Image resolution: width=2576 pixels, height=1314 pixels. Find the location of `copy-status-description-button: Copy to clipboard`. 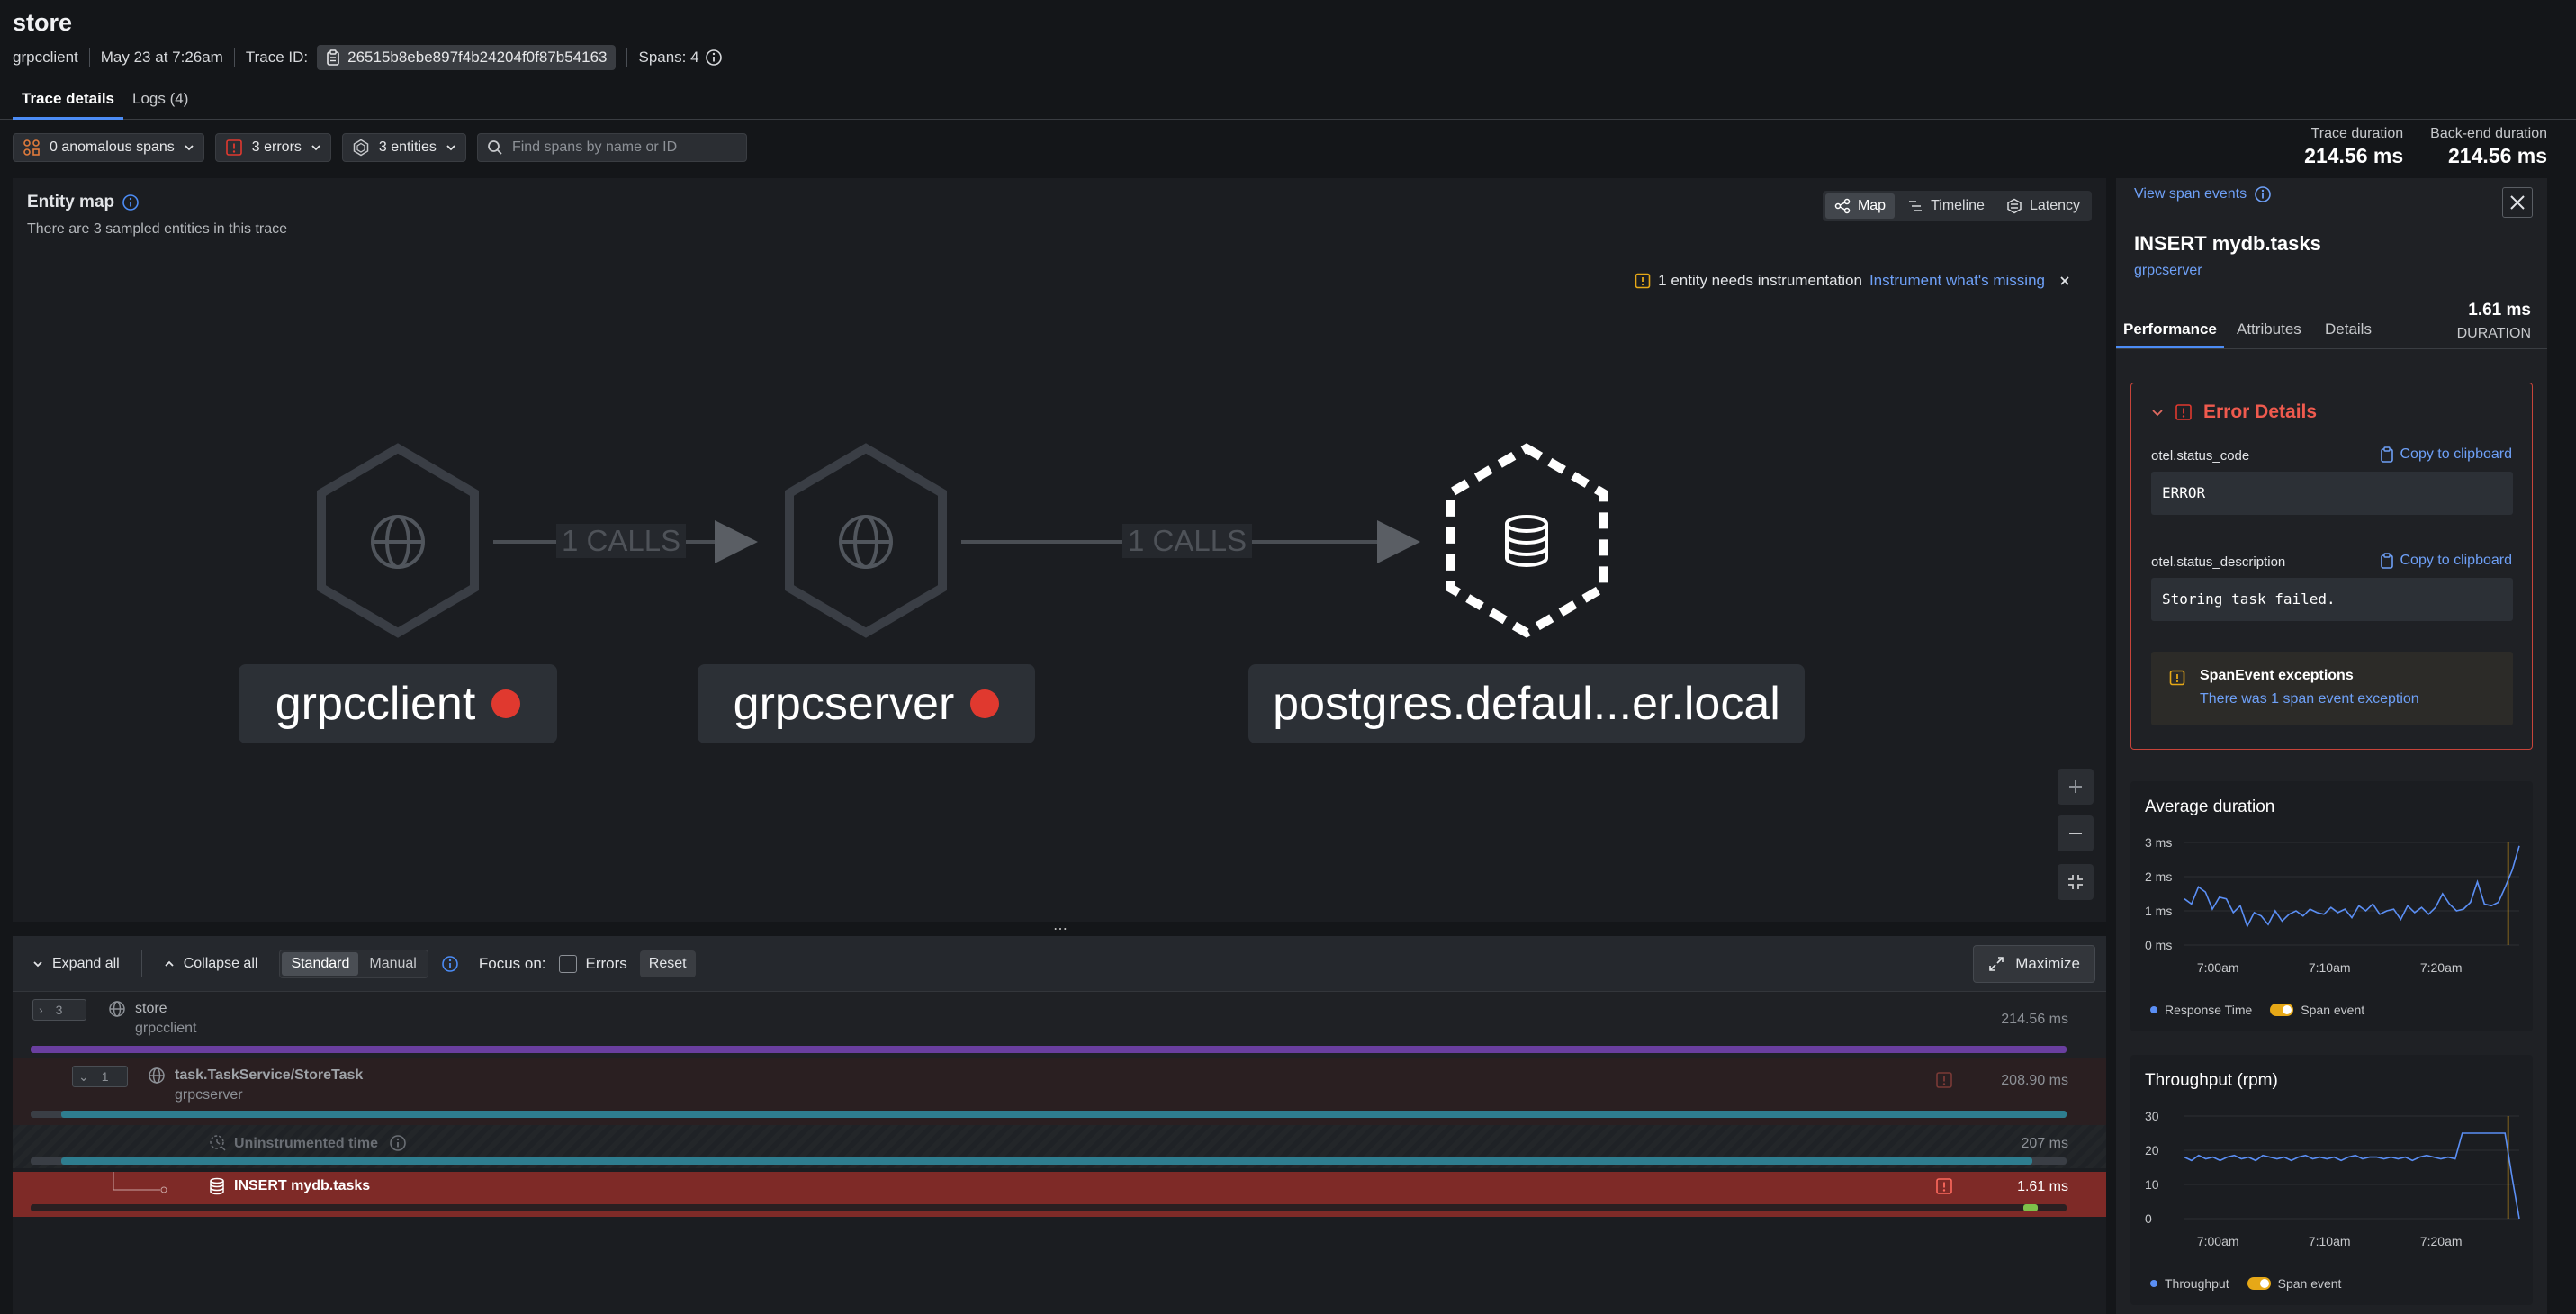

copy-status-description-button: Copy to clipboard is located at coordinates (2446, 561).